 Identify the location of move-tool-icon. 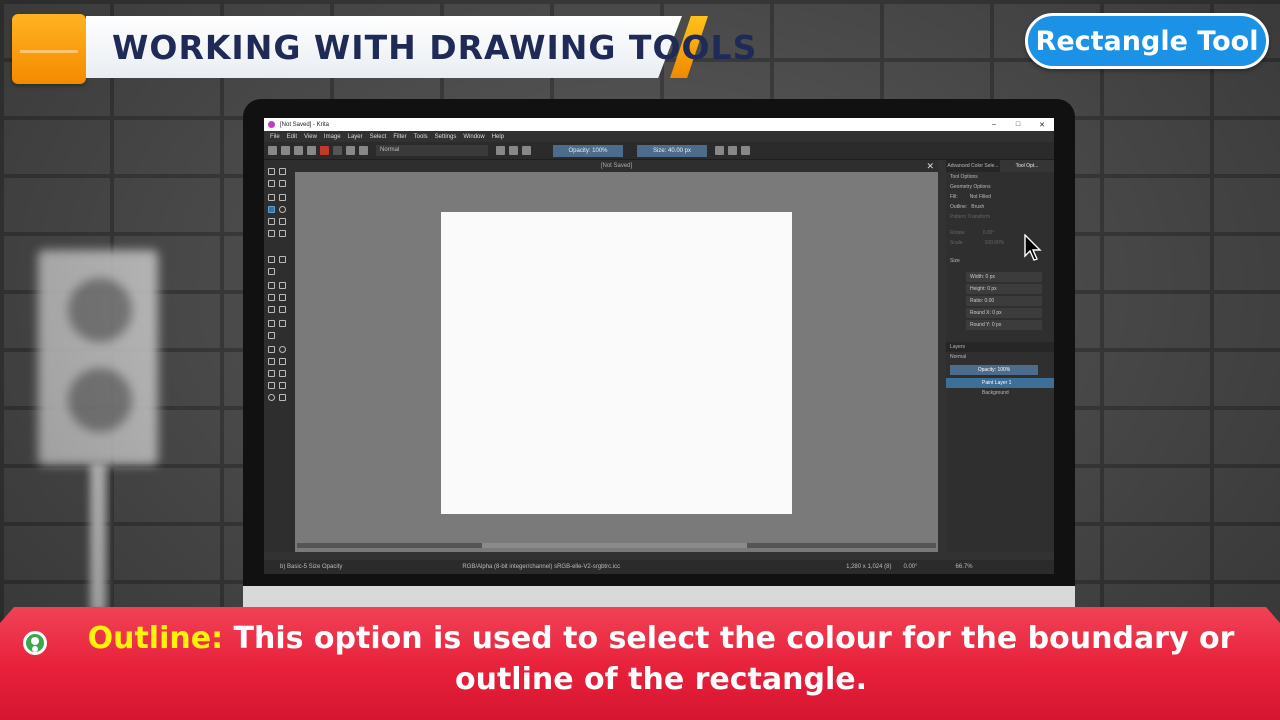
(282, 259).